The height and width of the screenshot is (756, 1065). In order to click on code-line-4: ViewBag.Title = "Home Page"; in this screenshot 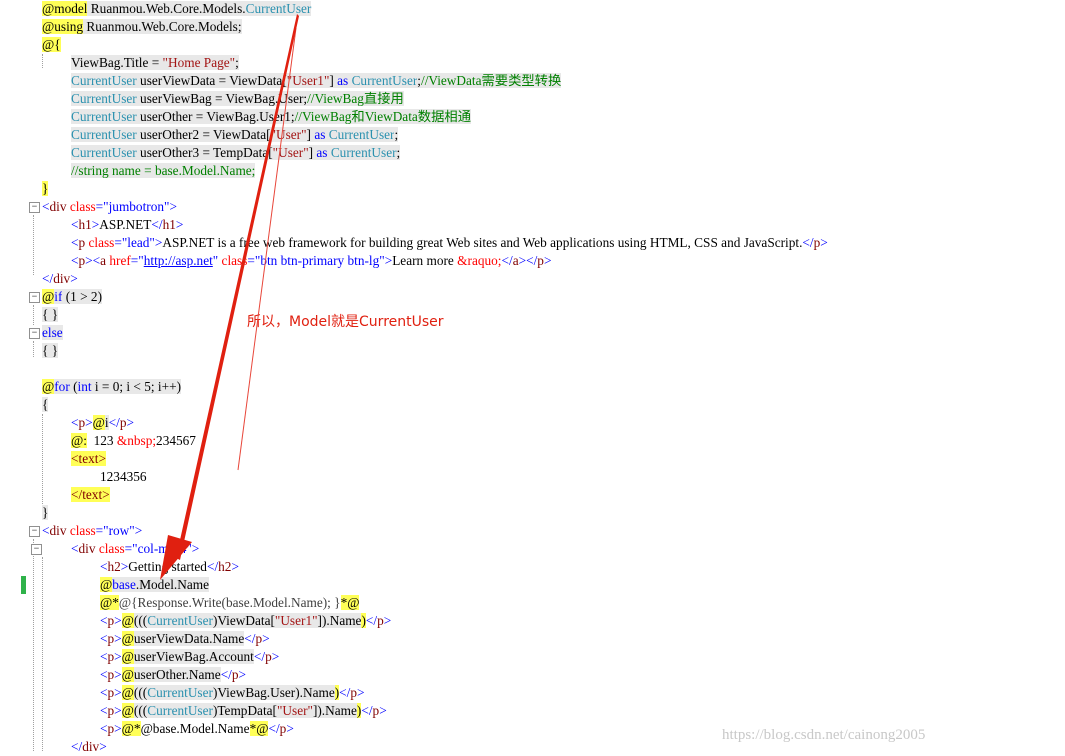, I will do `click(155, 62)`.